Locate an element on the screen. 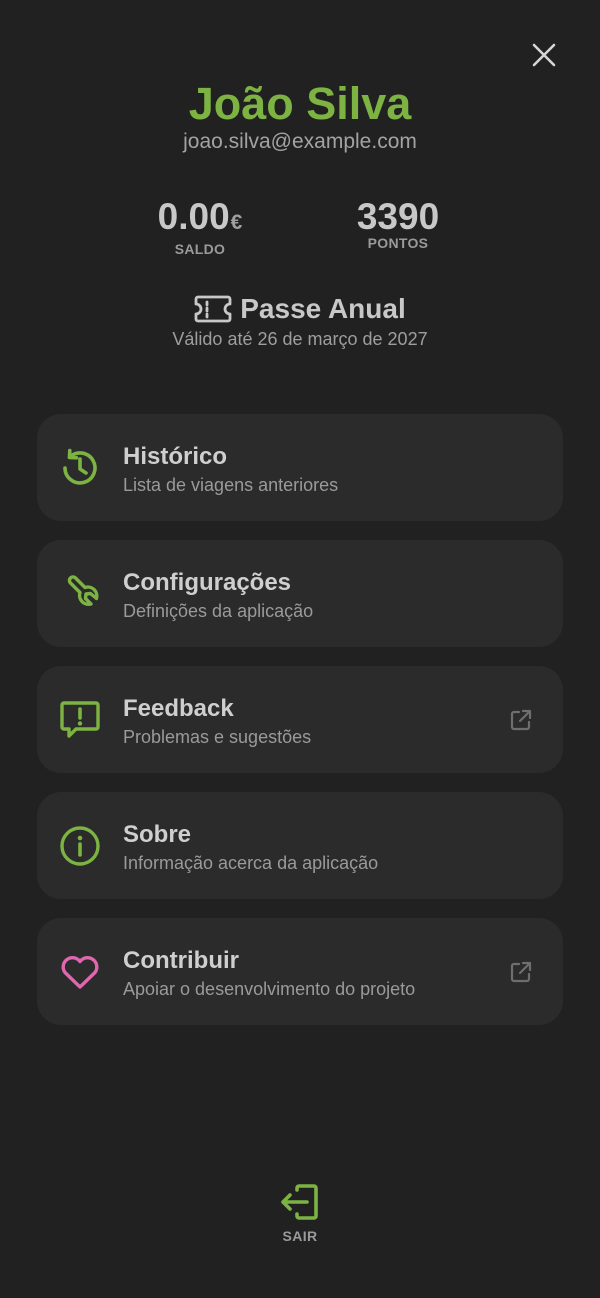 Image resolution: width=600 pixels, height=1298 pixels. message-alert-icon is located at coordinates (80, 720).